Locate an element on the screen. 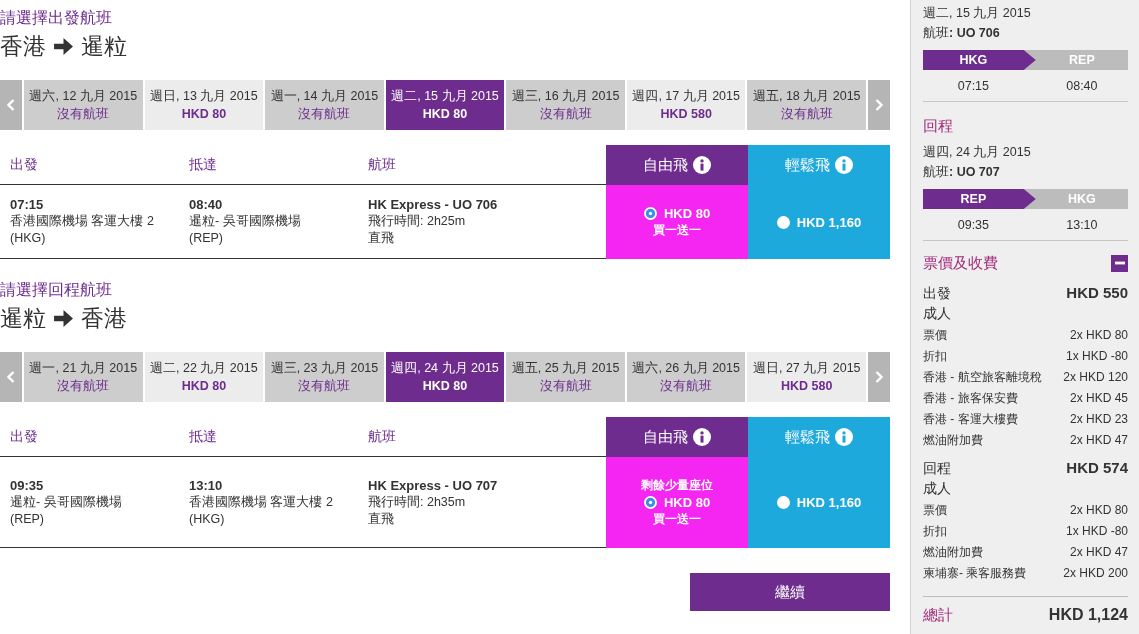 The width and height of the screenshot is (1139, 634). charge-label: 柬埔寨- 乘客服務費 is located at coordinates (975, 573).